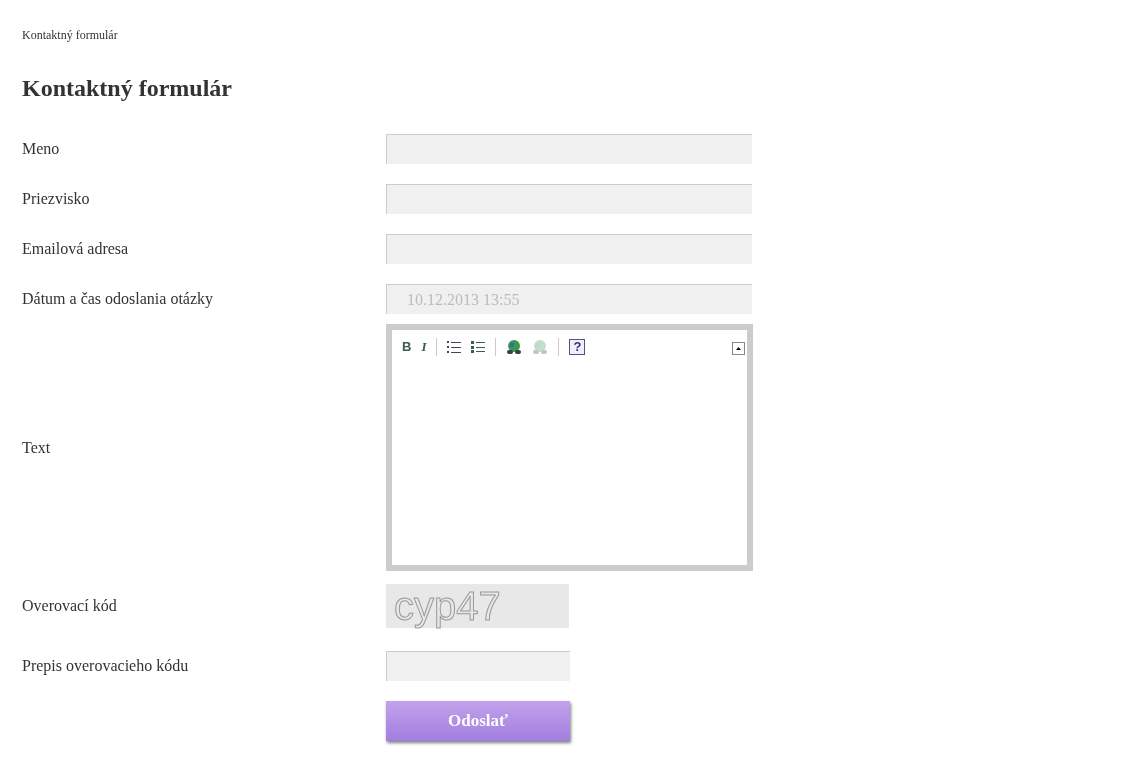 This screenshot has height=774, width=1138. I want to click on italic-button: I, so click(424, 347).